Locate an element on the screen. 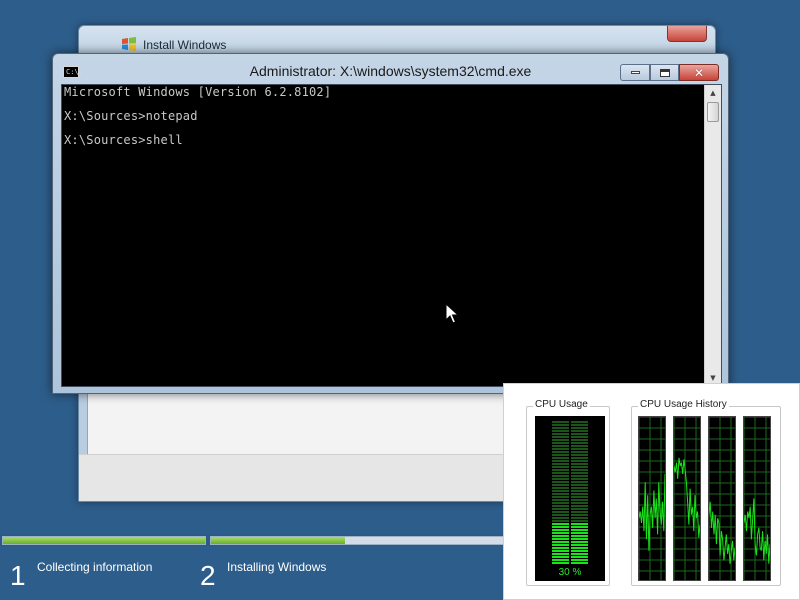 This screenshot has width=800, height=600. close-icon: ✕ is located at coordinates (699, 72).